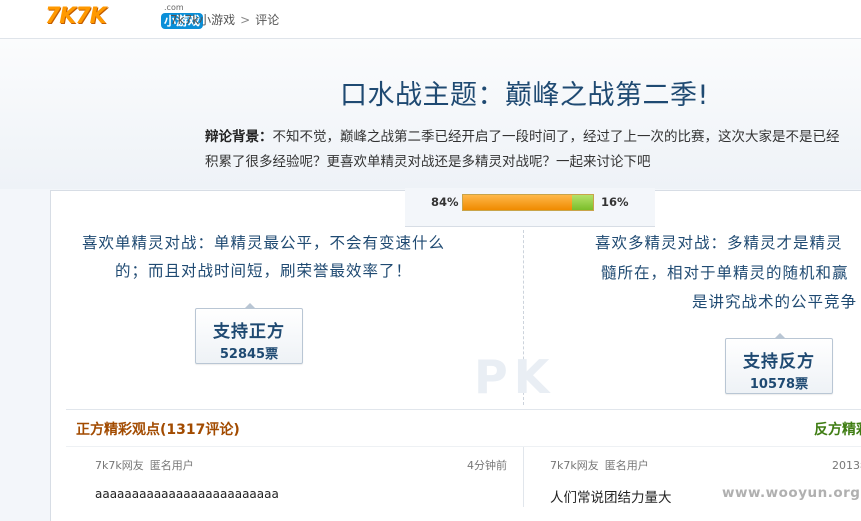  I want to click on support-pro-button: 支持正方 52845票, so click(249, 333).